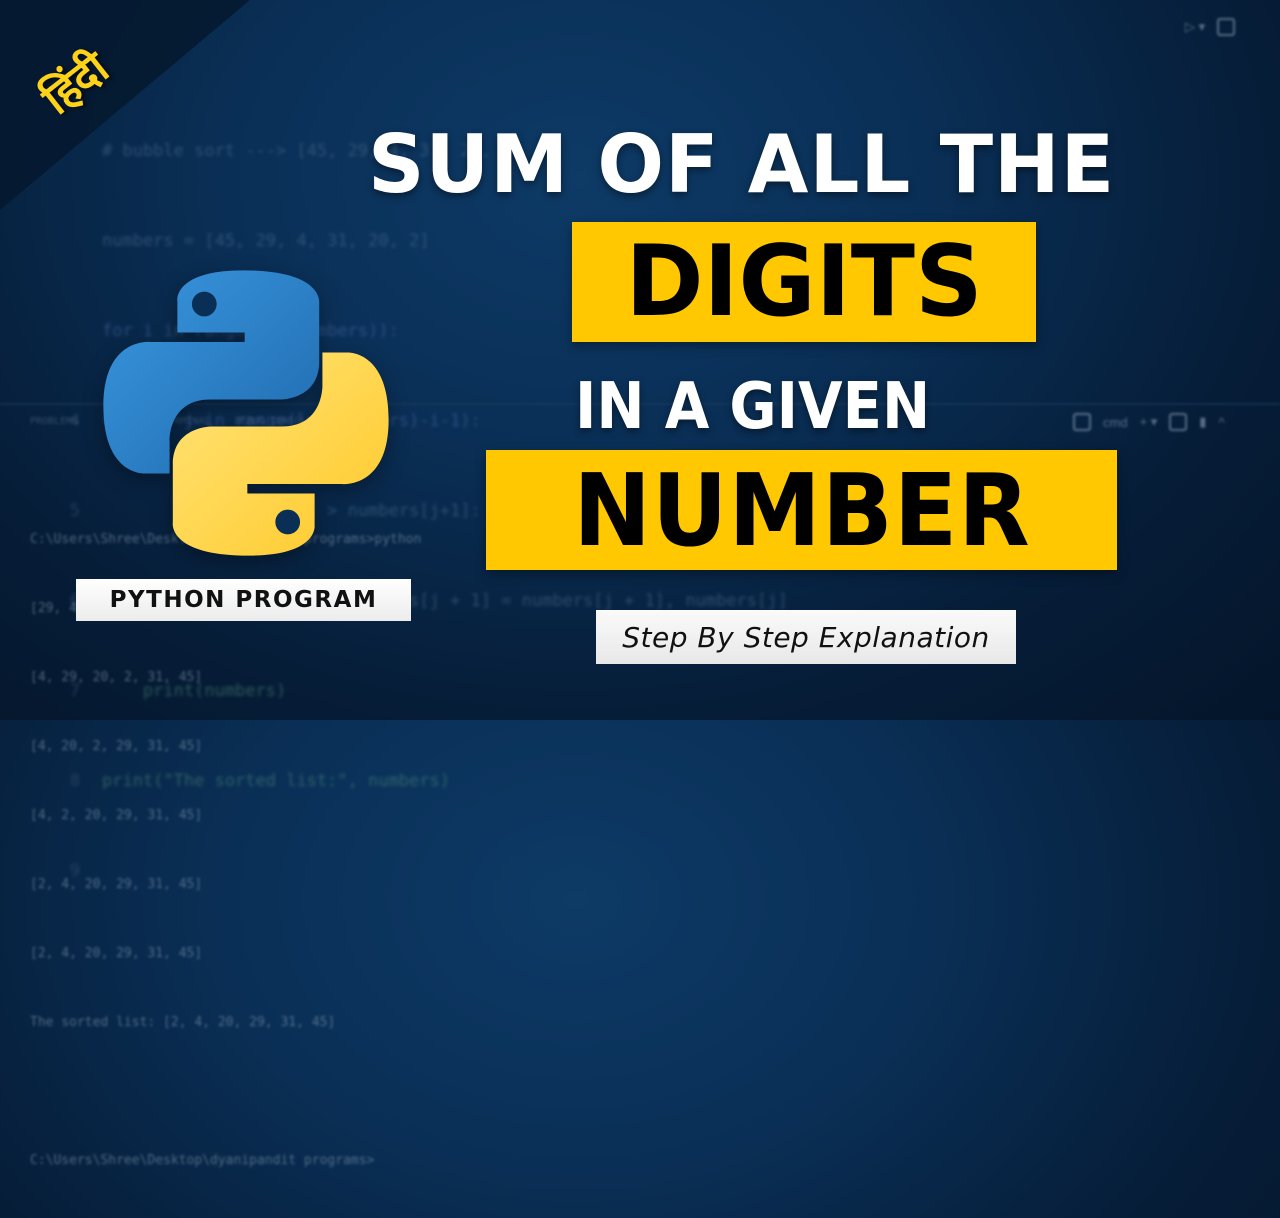 The image size is (1280, 1218). Describe the element at coordinates (1082, 422) in the screenshot. I see `terminal-icon` at that location.